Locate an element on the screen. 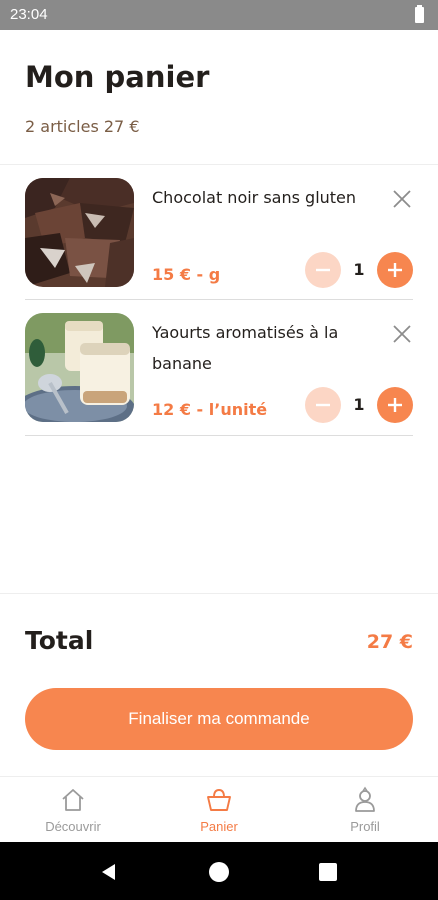 This screenshot has height=900, width=438. page-title: Mon panier is located at coordinates (117, 77).